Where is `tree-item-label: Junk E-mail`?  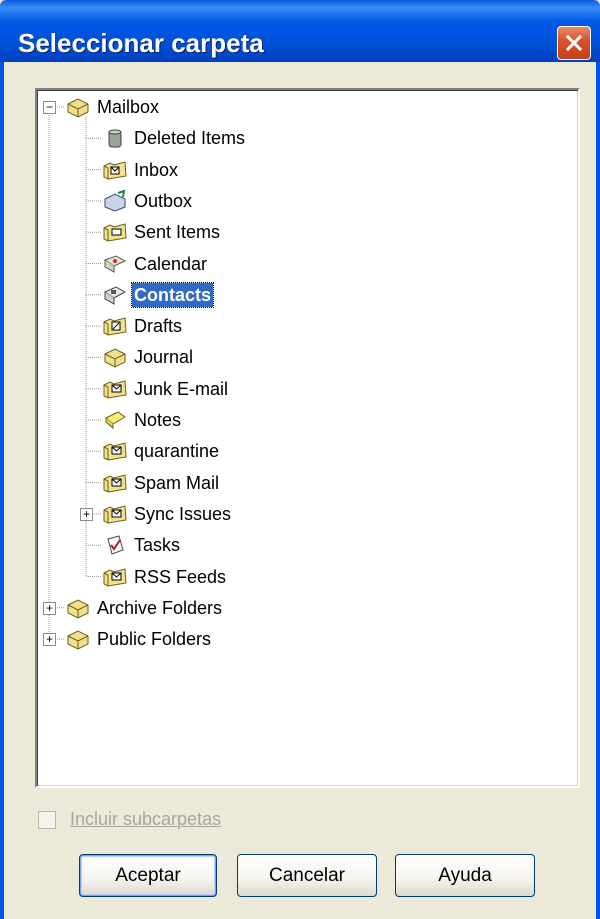
tree-item-label: Junk E-mail is located at coordinates (181, 388).